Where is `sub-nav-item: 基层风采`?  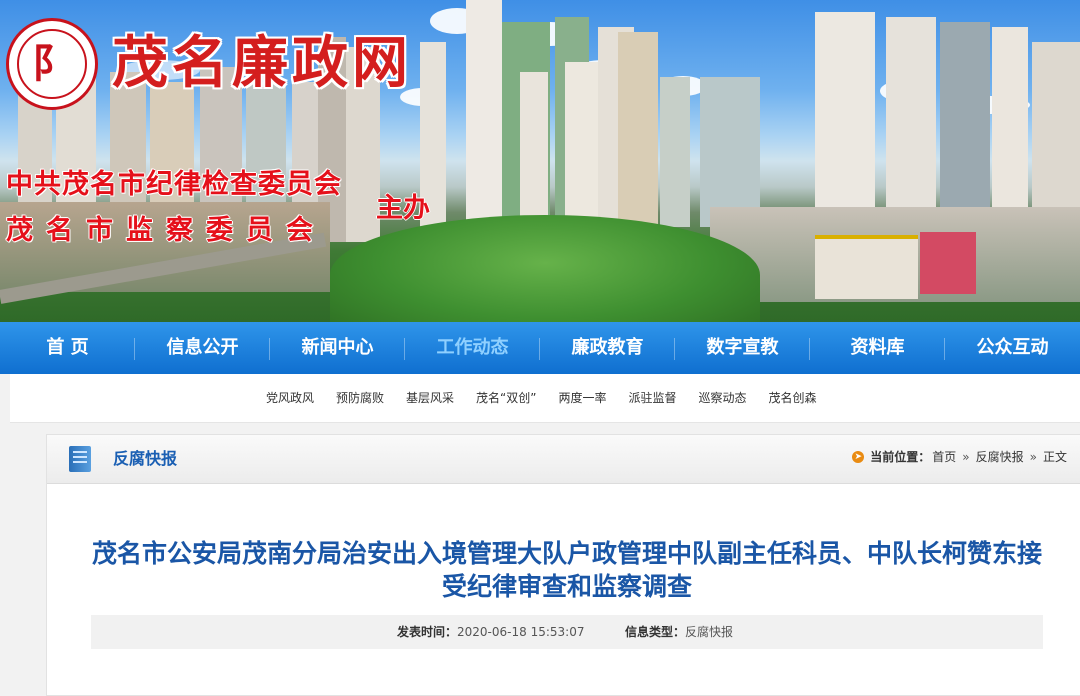
sub-nav-item: 基层风采 is located at coordinates (430, 398).